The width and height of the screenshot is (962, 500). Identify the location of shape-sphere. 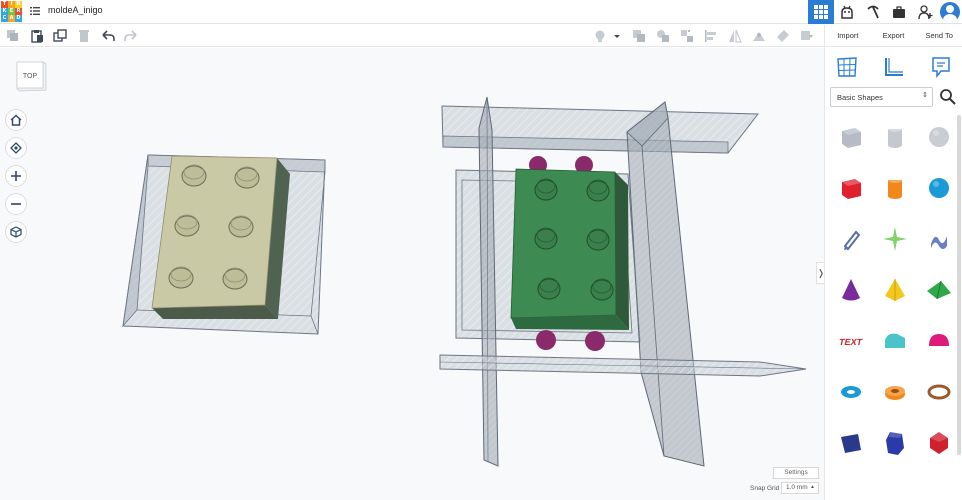
(939, 188).